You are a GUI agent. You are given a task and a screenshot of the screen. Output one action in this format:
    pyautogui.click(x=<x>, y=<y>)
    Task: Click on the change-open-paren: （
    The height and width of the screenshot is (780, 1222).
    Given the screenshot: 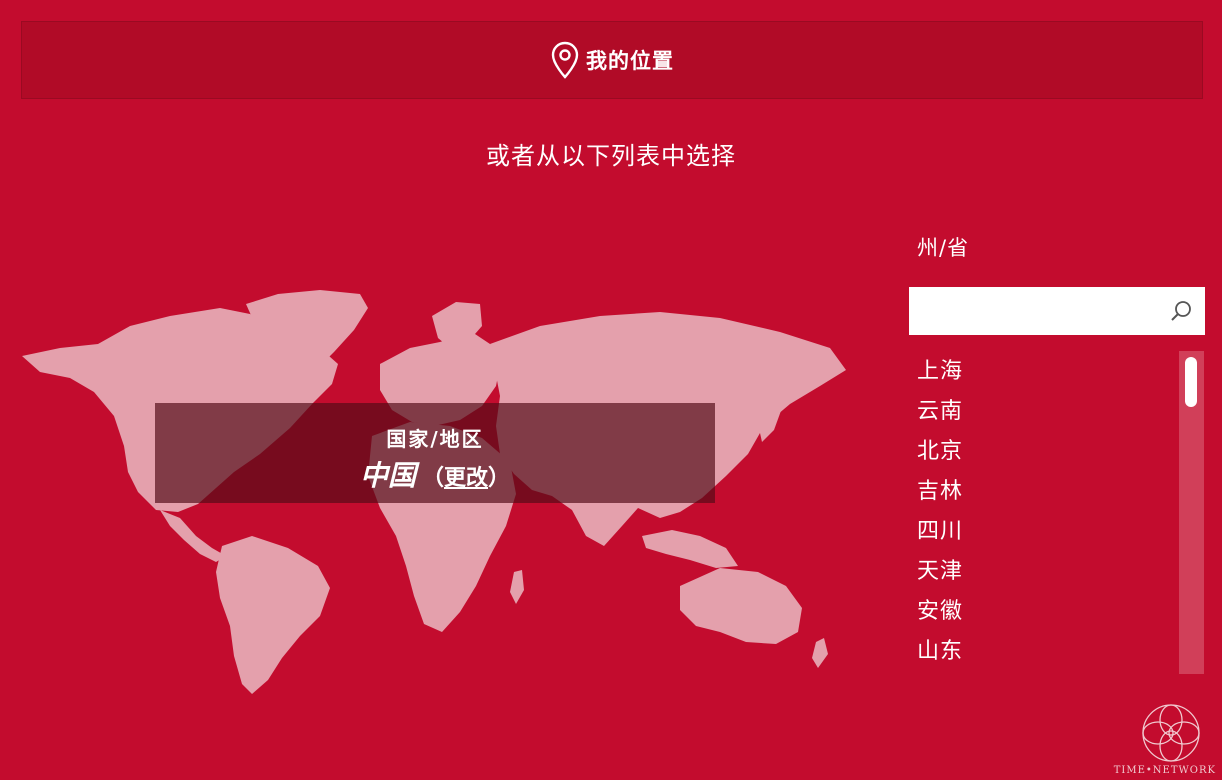 What is the action you would take?
    pyautogui.click(x=432, y=478)
    